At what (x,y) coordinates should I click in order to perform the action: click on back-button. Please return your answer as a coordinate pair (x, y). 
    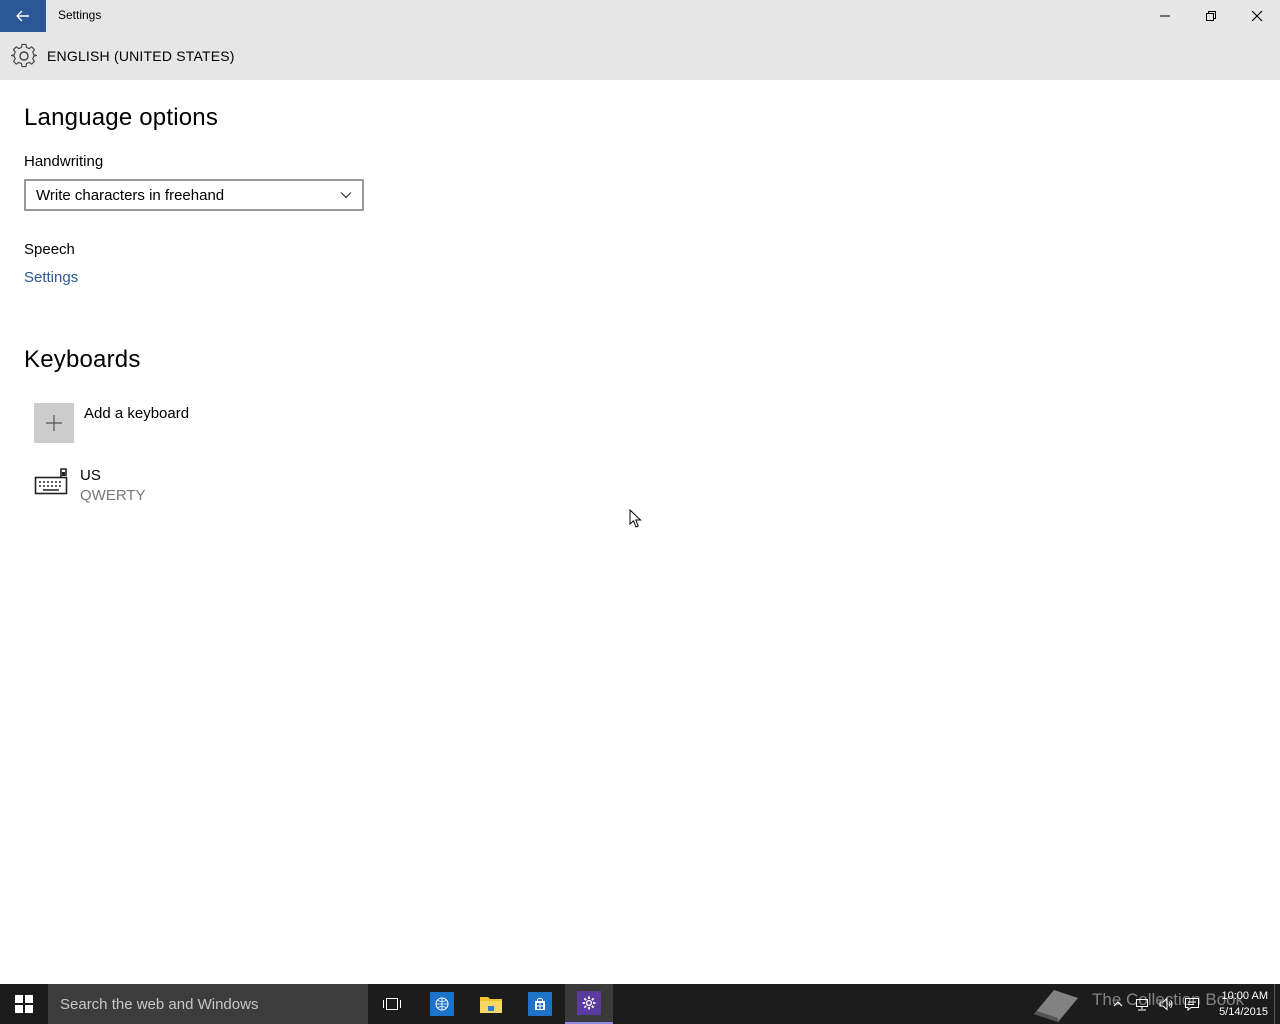
    Looking at the image, I should click on (23, 16).